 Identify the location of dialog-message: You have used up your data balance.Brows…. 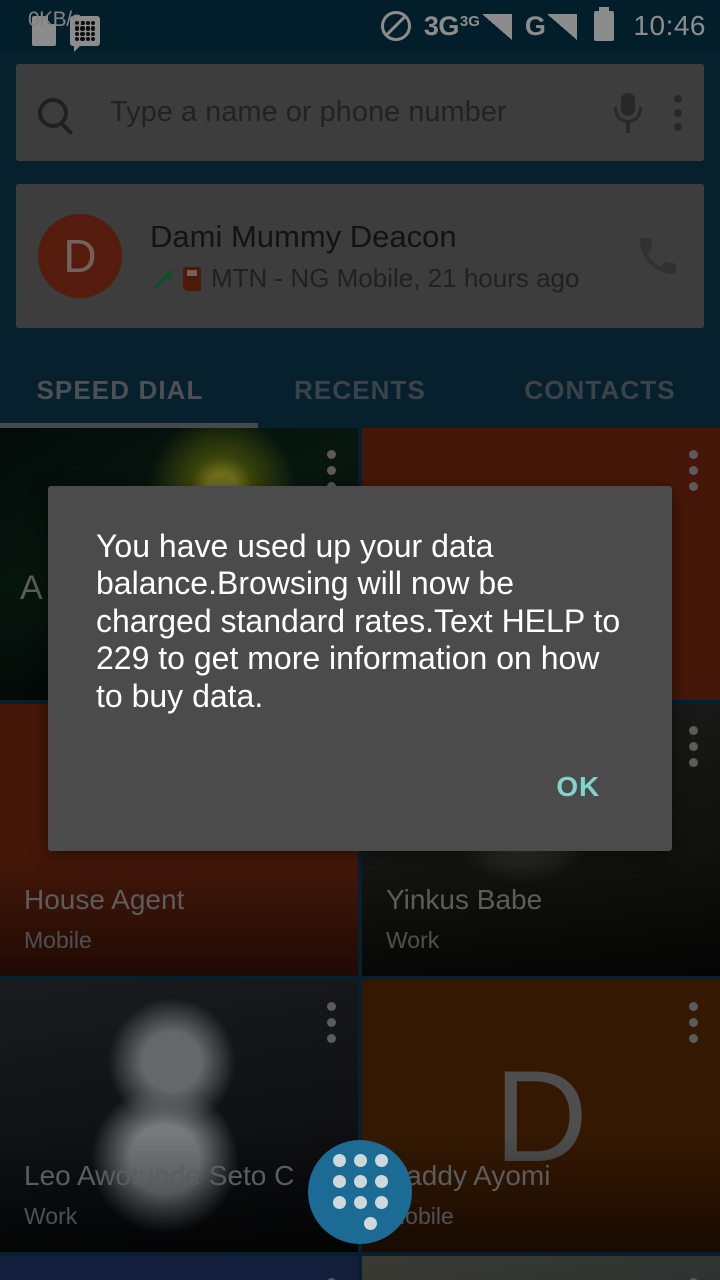
(358, 621).